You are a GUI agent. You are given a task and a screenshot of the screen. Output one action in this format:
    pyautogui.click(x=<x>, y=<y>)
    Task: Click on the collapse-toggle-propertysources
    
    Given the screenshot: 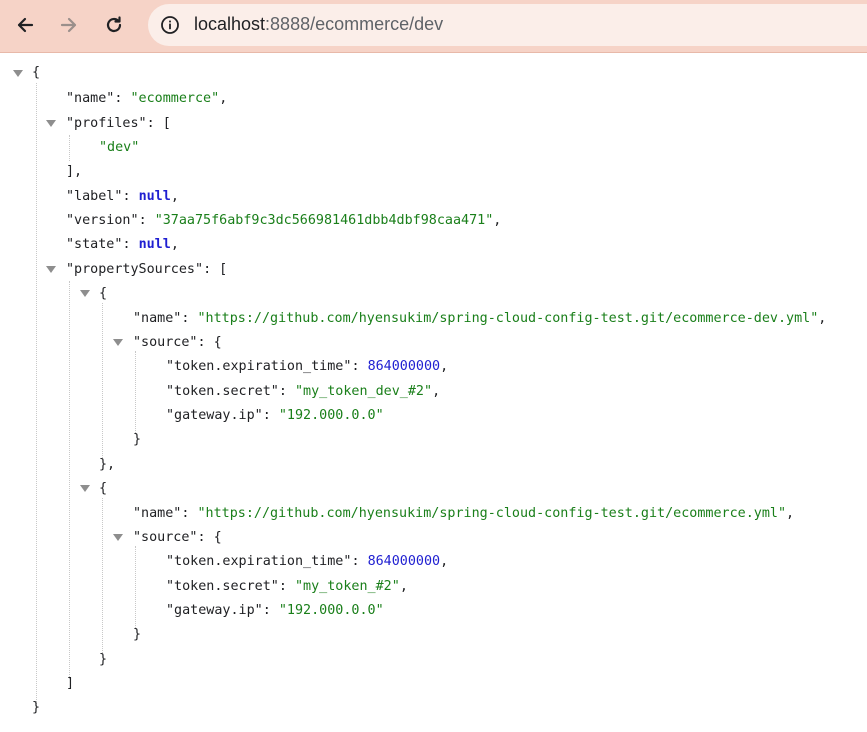 What is the action you would take?
    pyautogui.click(x=51, y=269)
    